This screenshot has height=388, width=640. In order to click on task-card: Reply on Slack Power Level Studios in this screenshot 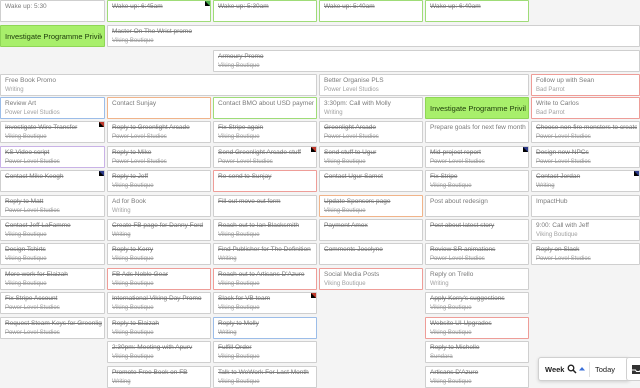, I will do `click(585, 254)`.